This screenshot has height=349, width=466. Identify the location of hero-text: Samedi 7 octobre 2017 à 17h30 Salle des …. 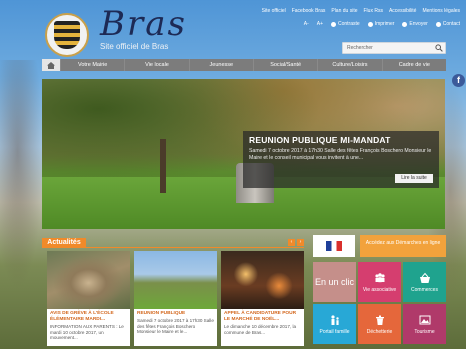
(340, 154).